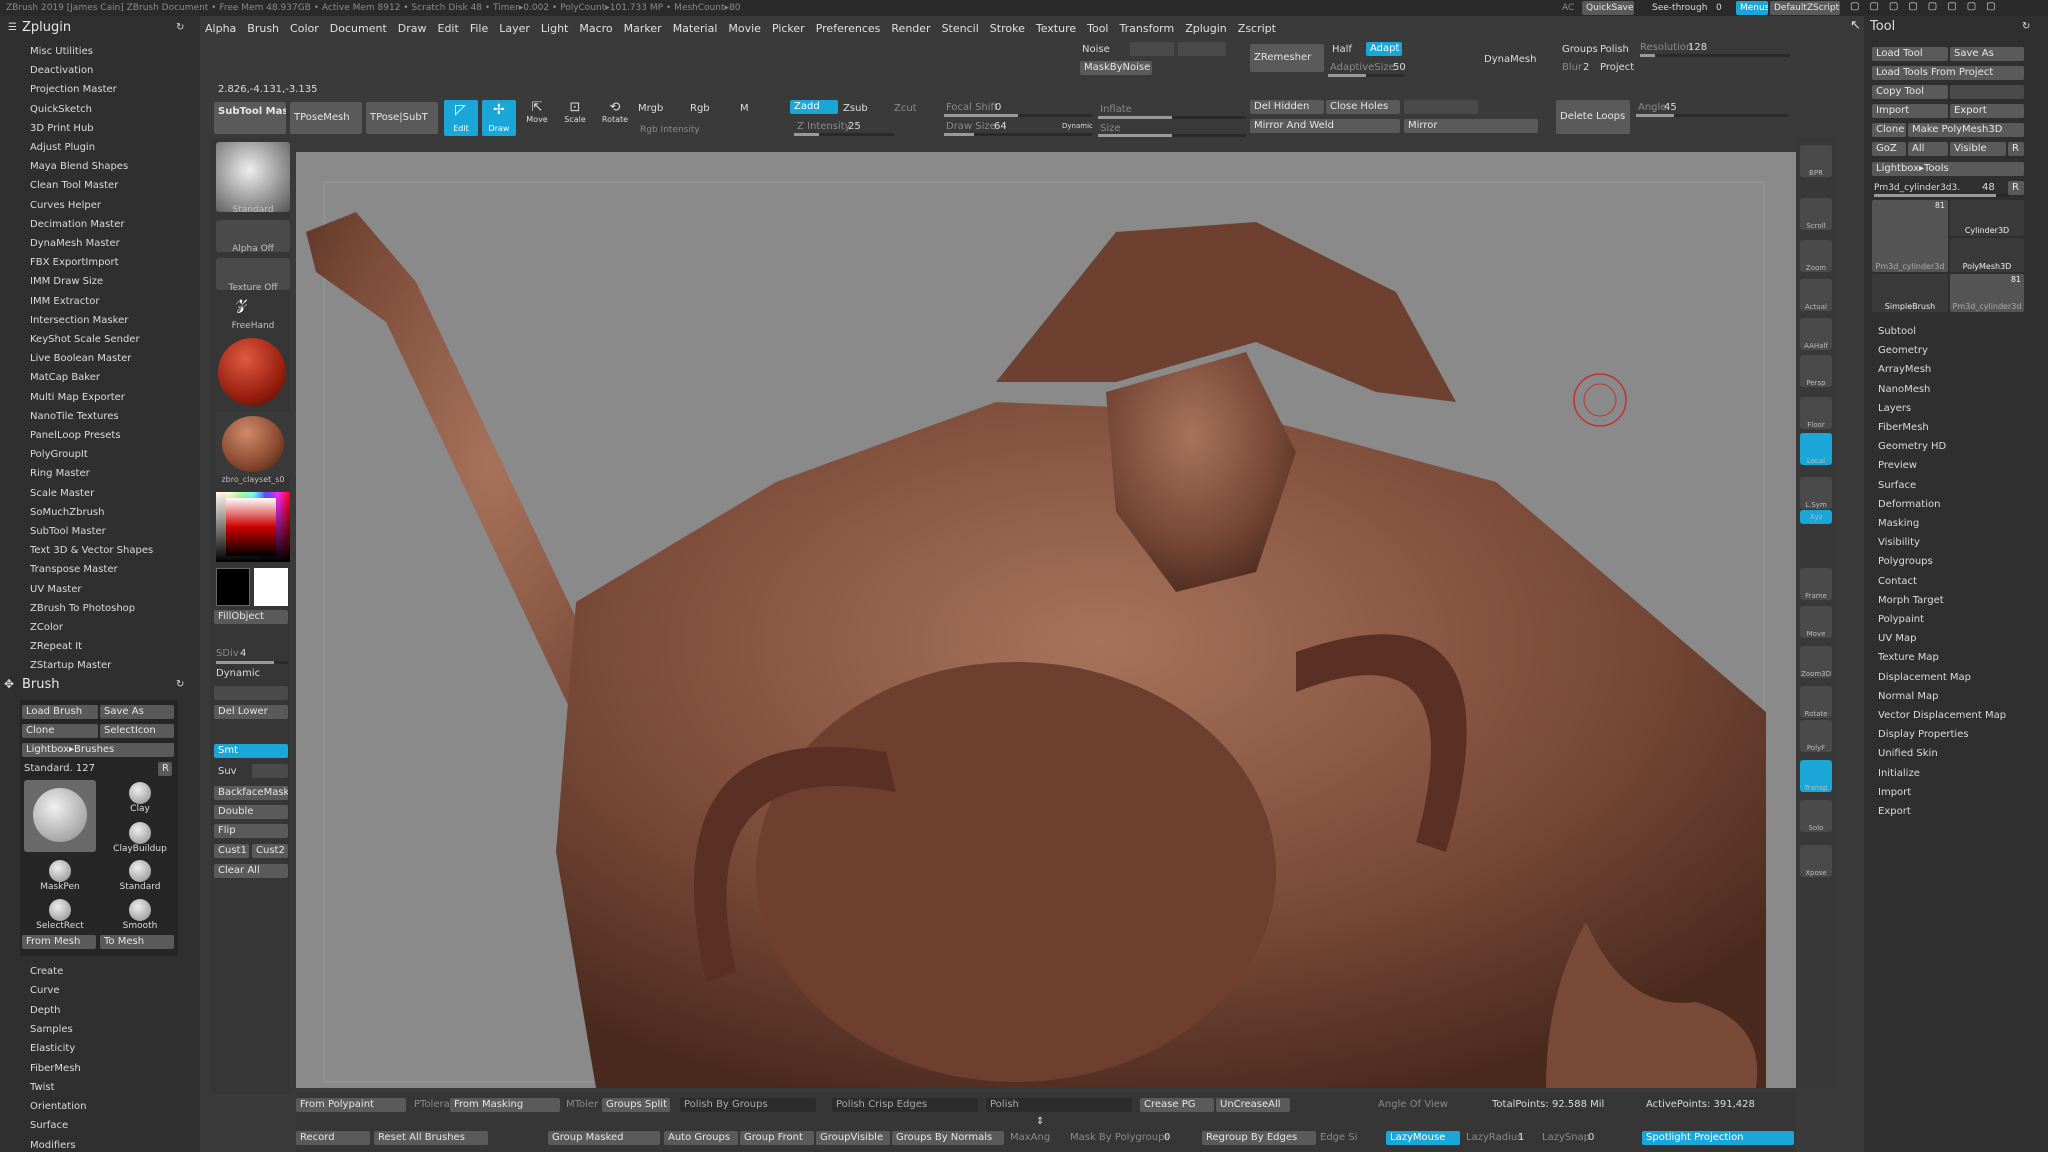 Image resolution: width=2048 pixels, height=1152 pixels. Describe the element at coordinates (1909, 504) in the screenshot. I see `tool-section-deformation: Deformation` at that location.